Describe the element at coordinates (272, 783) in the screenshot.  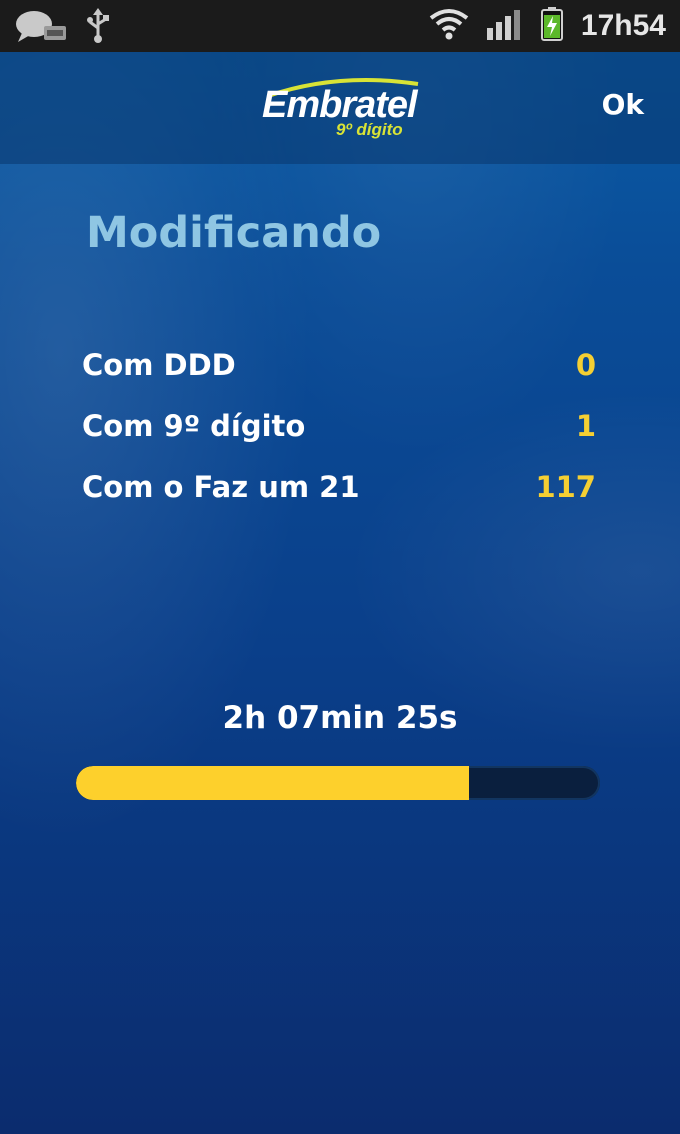
I see `progress-fill` at that location.